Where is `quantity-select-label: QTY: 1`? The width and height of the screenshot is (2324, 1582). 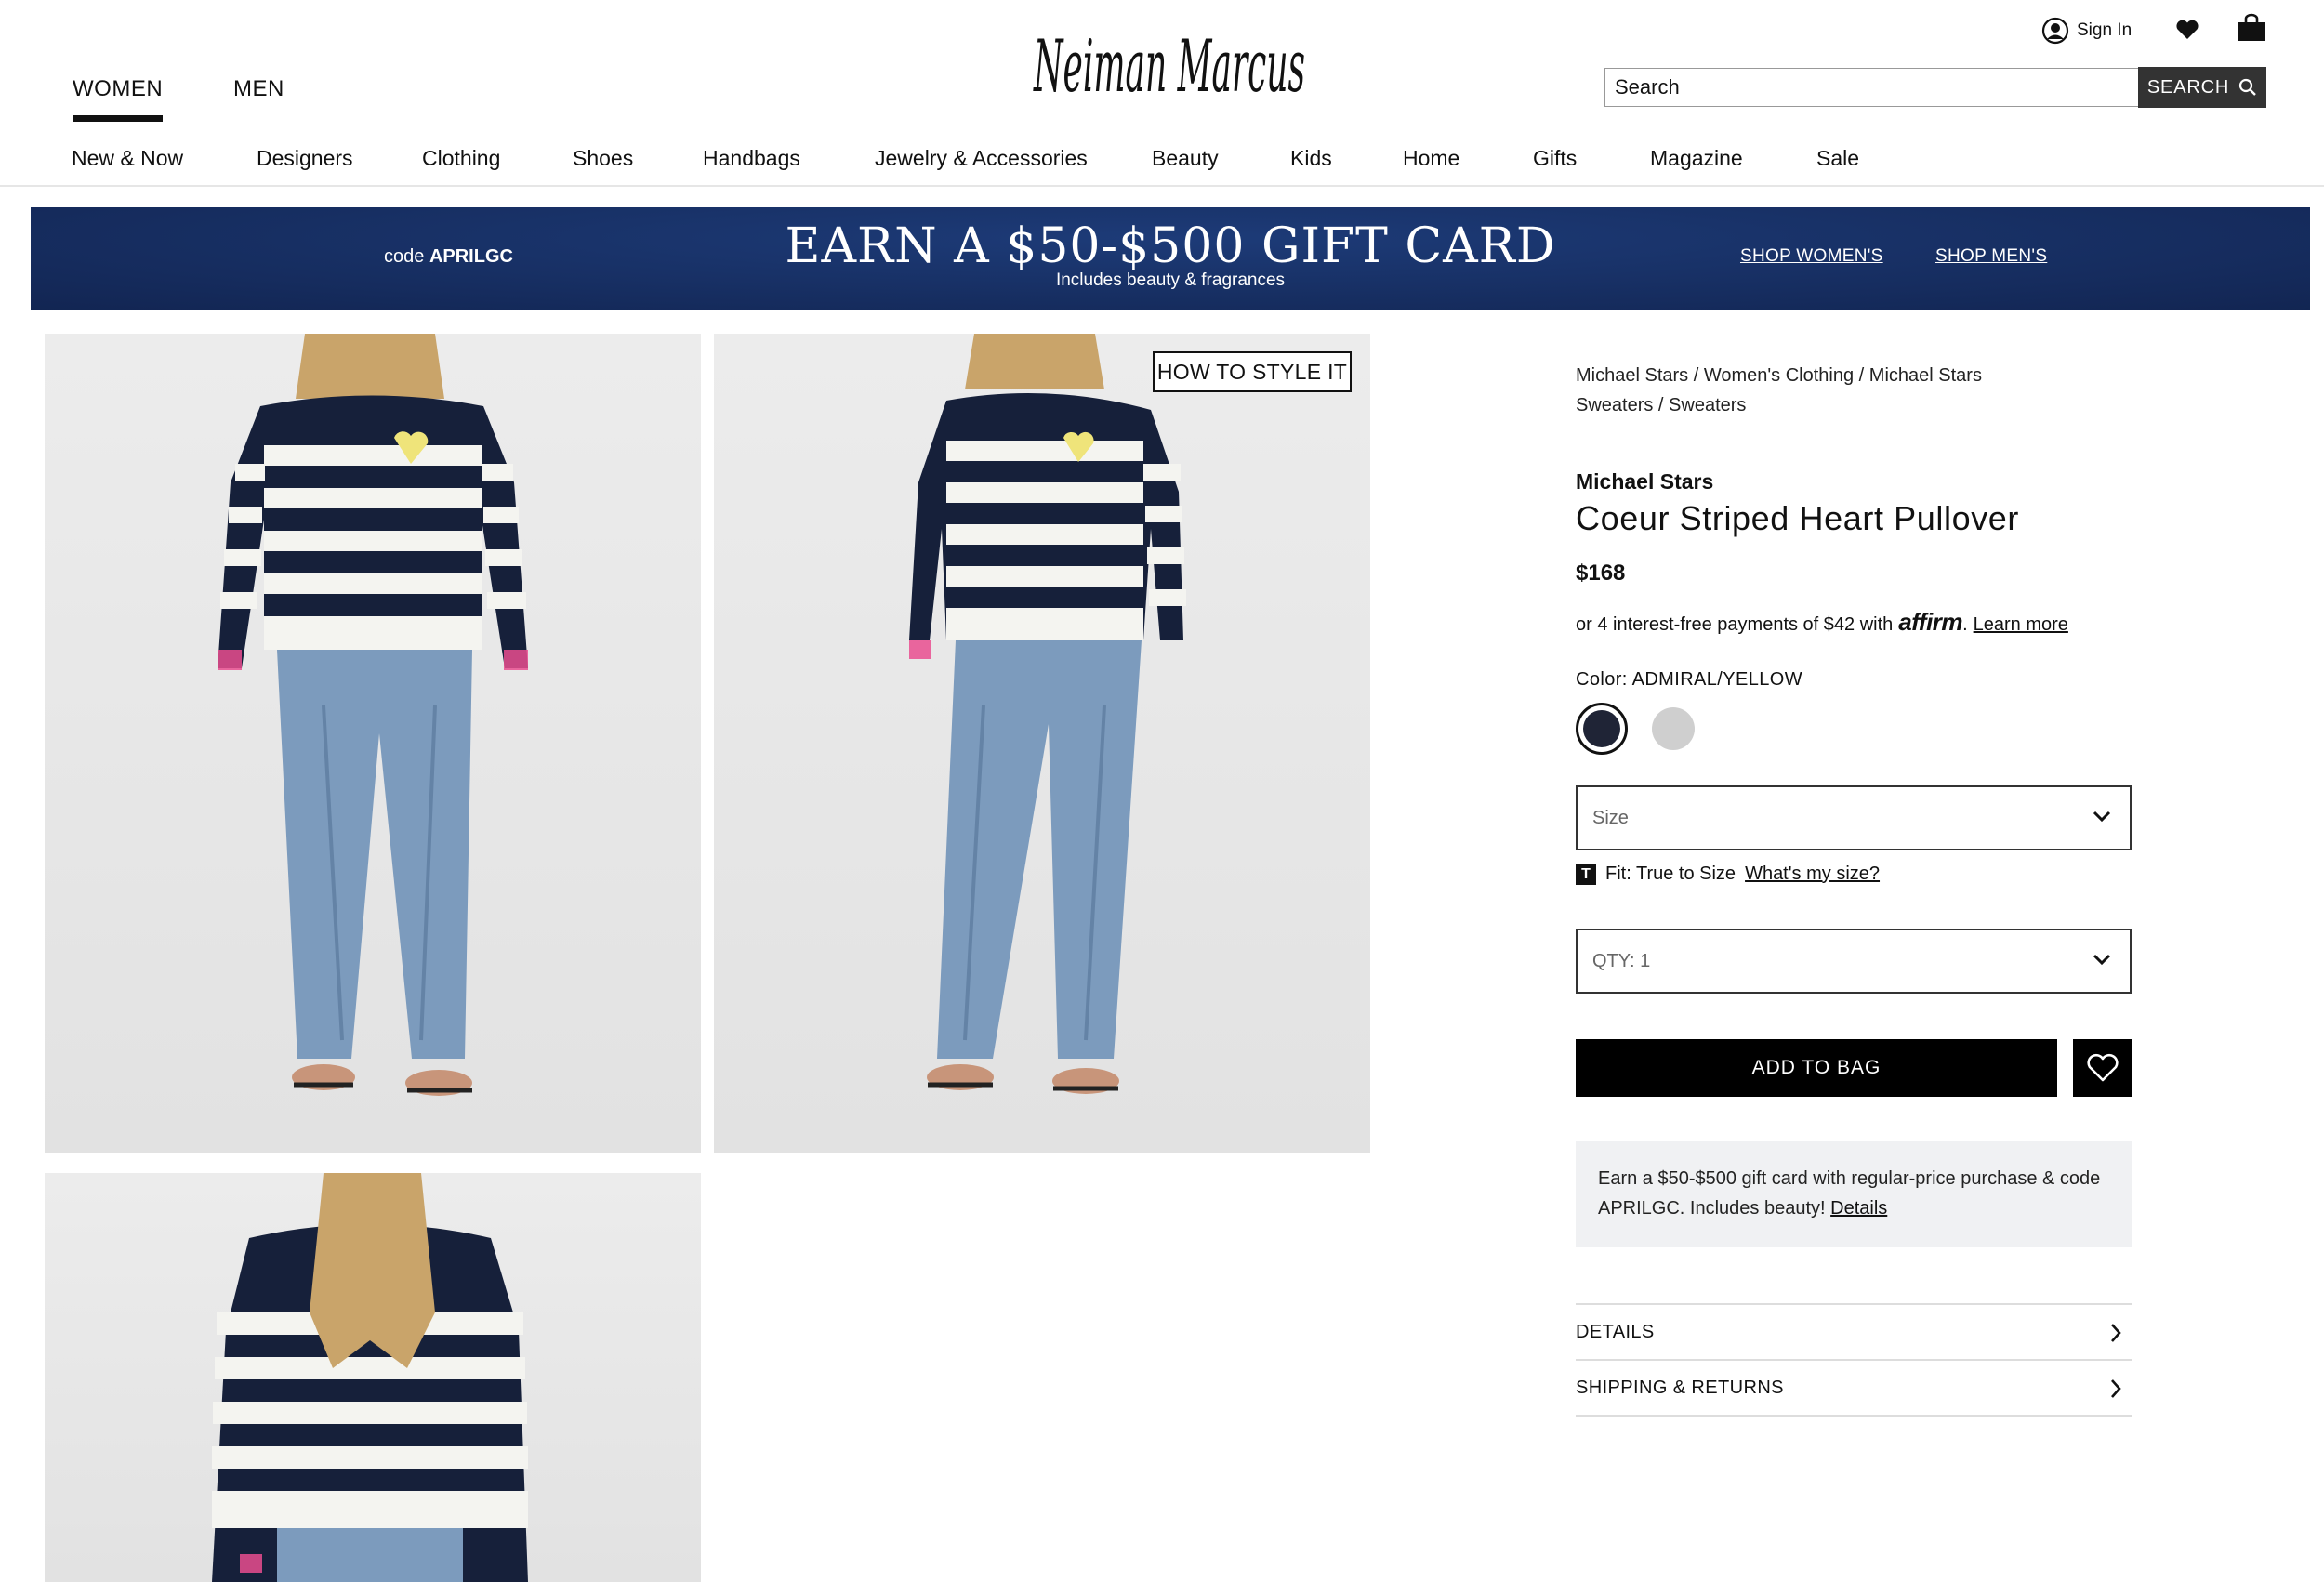 quantity-select-label: QTY: 1 is located at coordinates (1621, 960).